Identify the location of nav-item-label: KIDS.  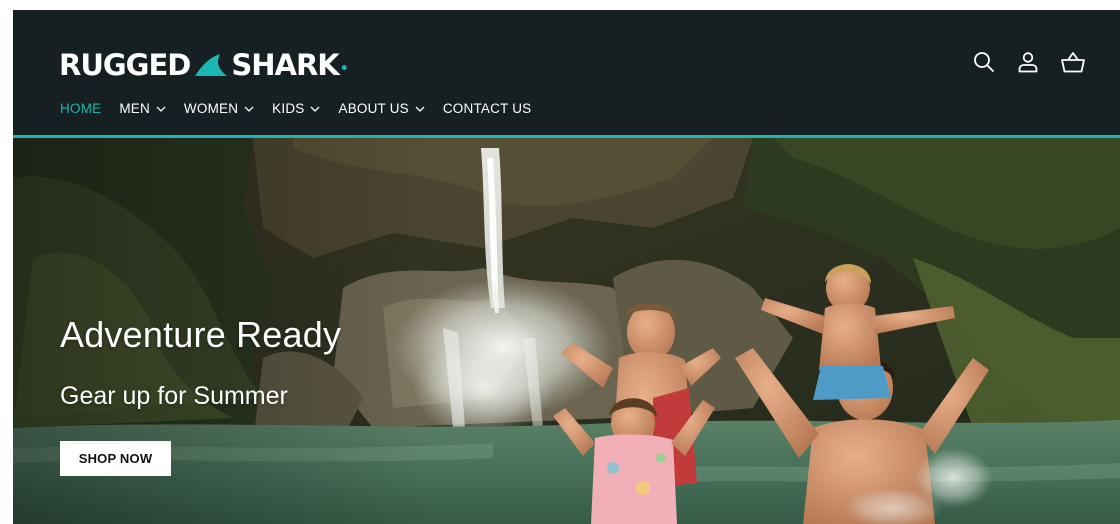
(288, 108).